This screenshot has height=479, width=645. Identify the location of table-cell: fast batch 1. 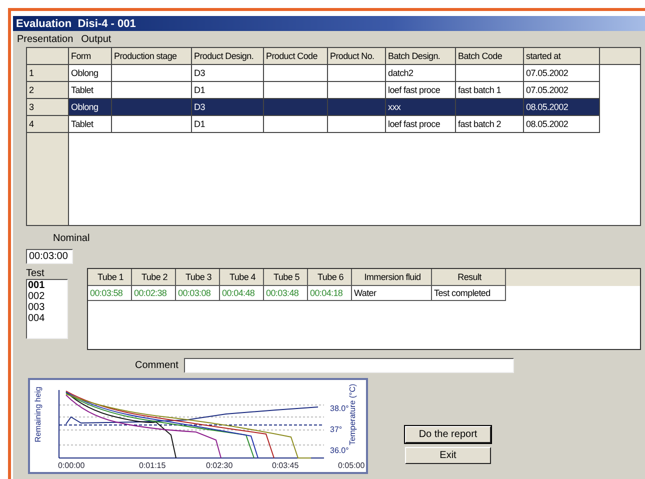
(490, 90).